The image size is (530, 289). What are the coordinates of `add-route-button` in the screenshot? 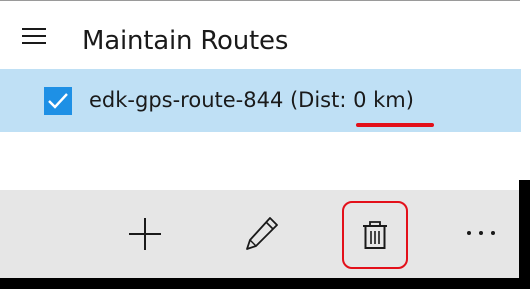 It's located at (145, 234).